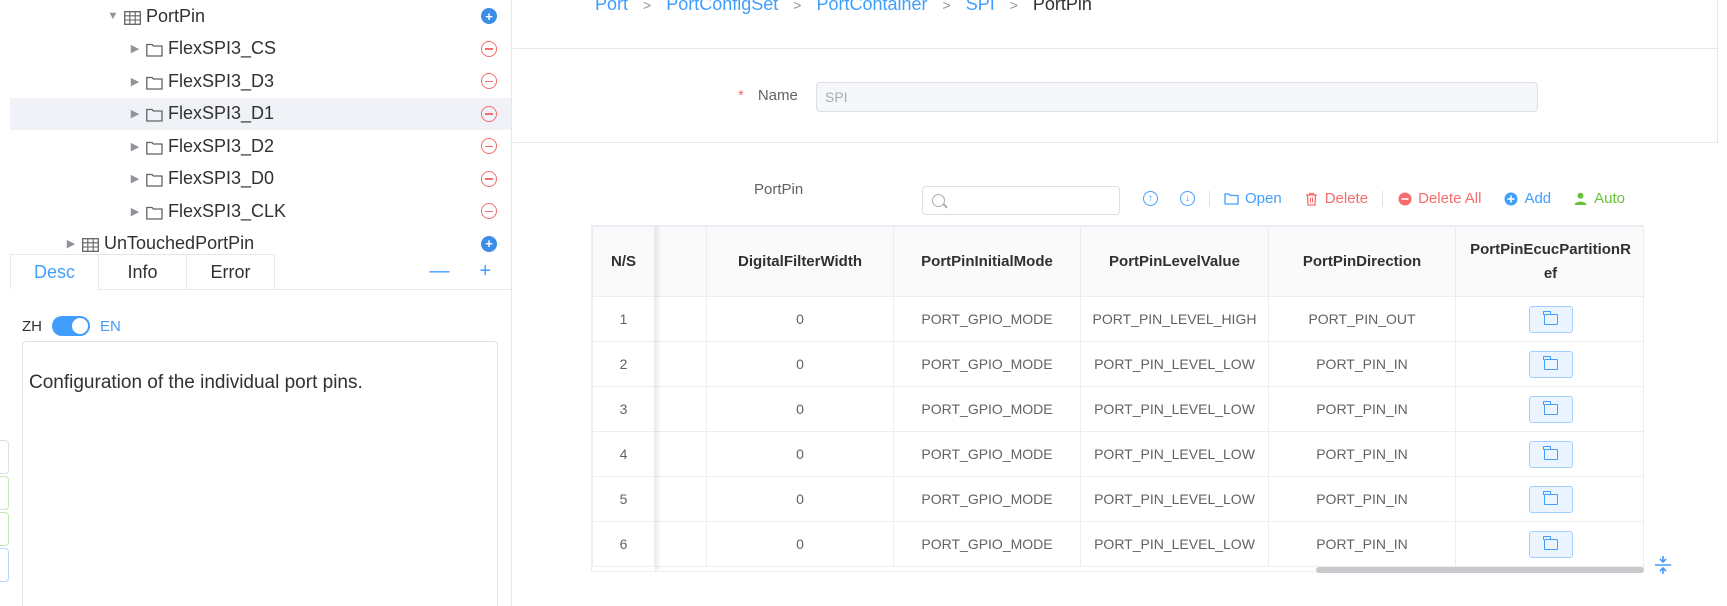 The height and width of the screenshot is (606, 1727). What do you see at coordinates (1177, 97) in the screenshot?
I see `name-input: SPI` at bounding box center [1177, 97].